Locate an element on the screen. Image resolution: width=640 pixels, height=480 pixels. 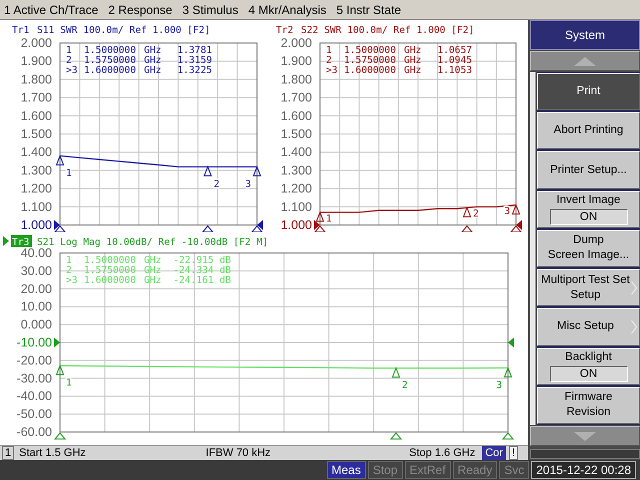
status-indicator: ExtRef is located at coordinates (427, 470).